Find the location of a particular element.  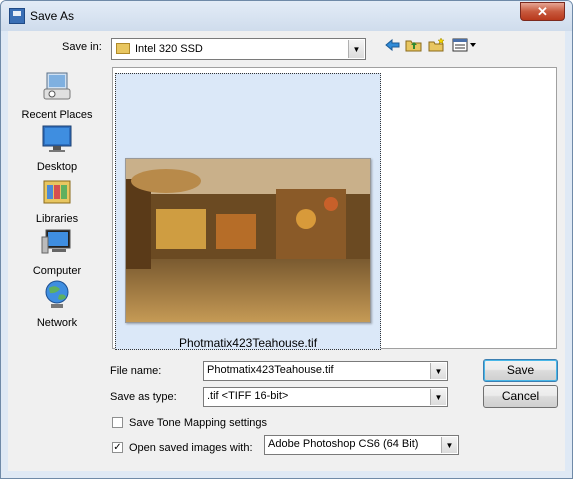

sidebar-item-label: Network is located at coordinates (57, 323).